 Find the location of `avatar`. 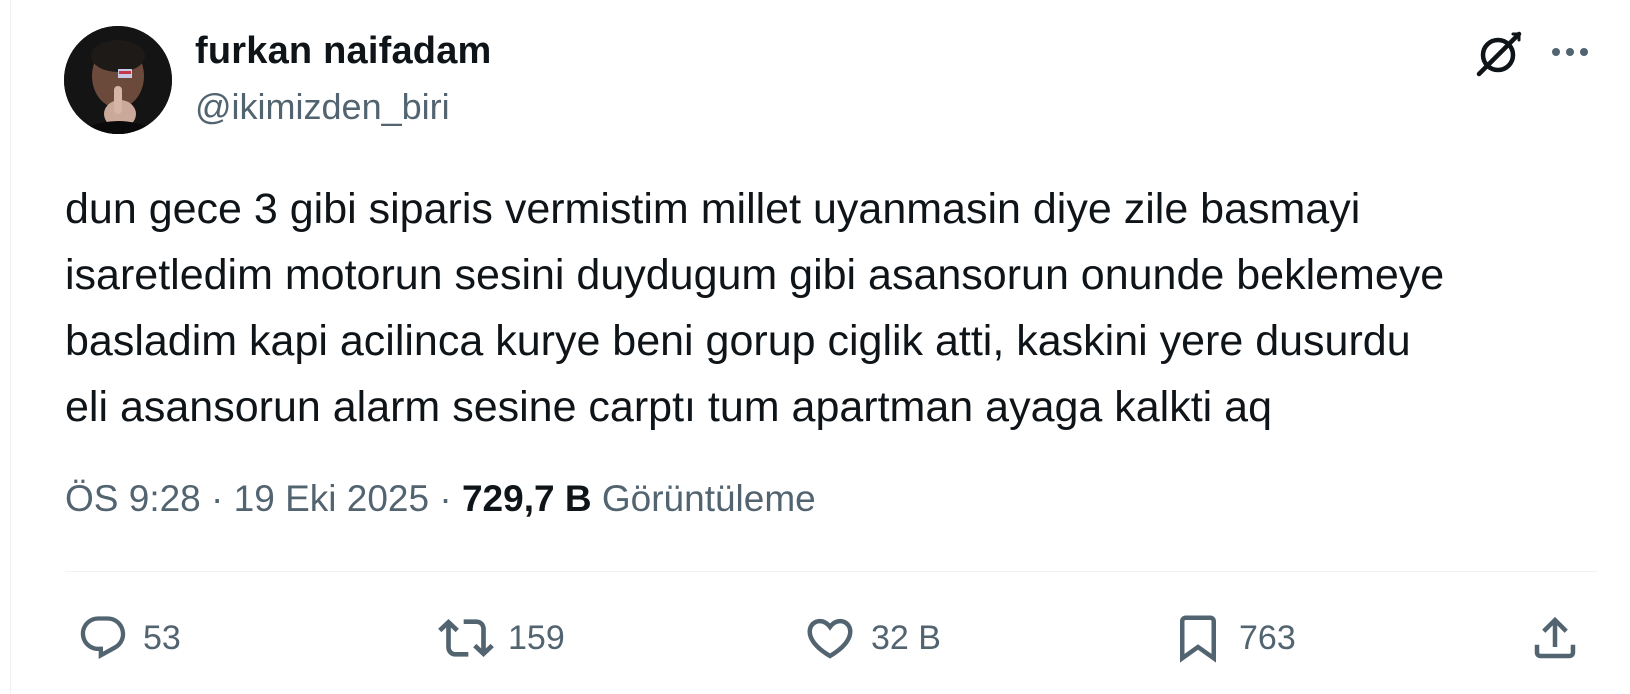

avatar is located at coordinates (118, 80).